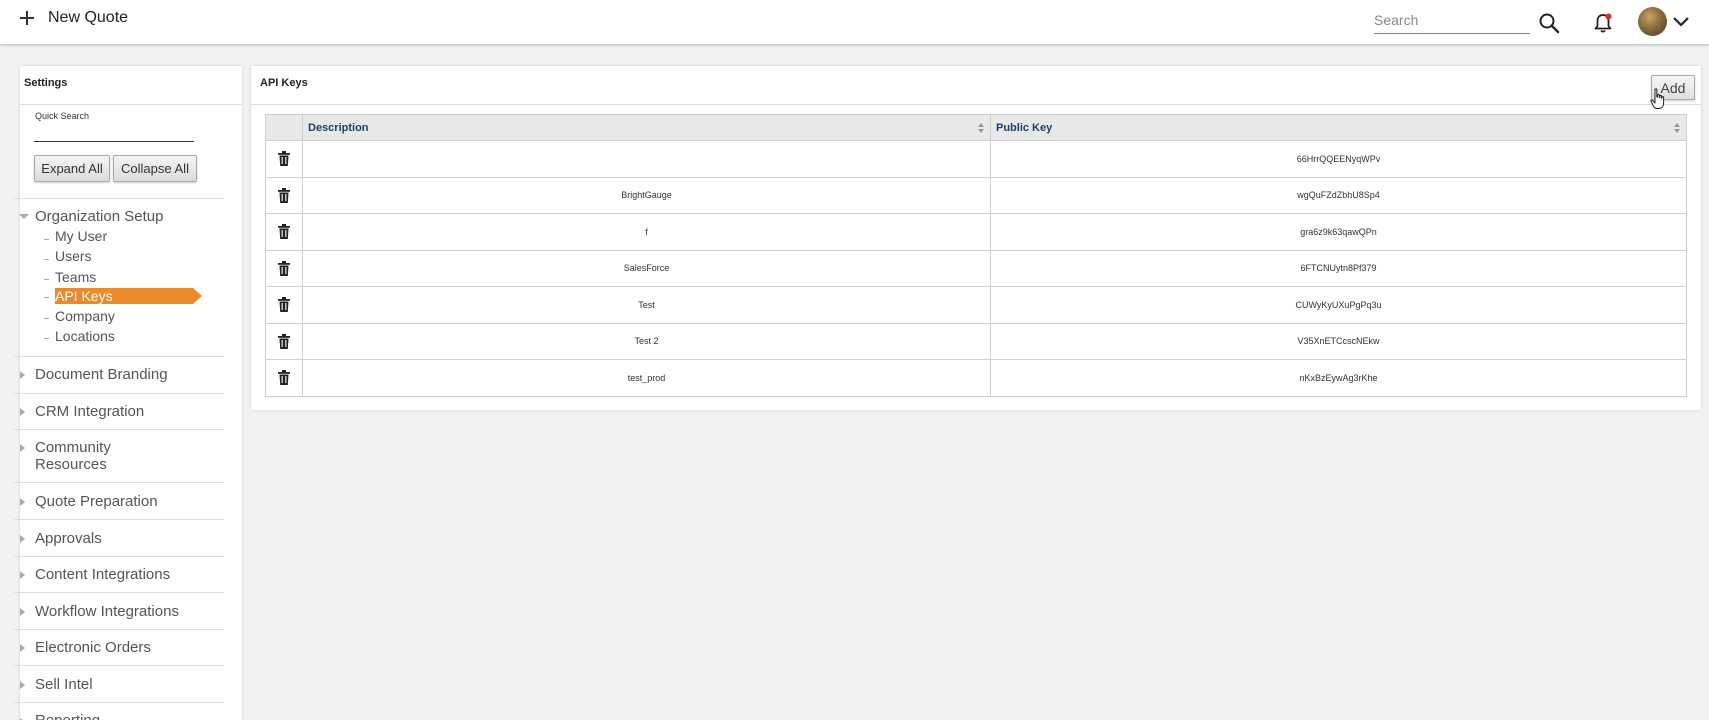 This screenshot has height=720, width=1709. What do you see at coordinates (1608, 16) in the screenshot?
I see `notification-dot` at bounding box center [1608, 16].